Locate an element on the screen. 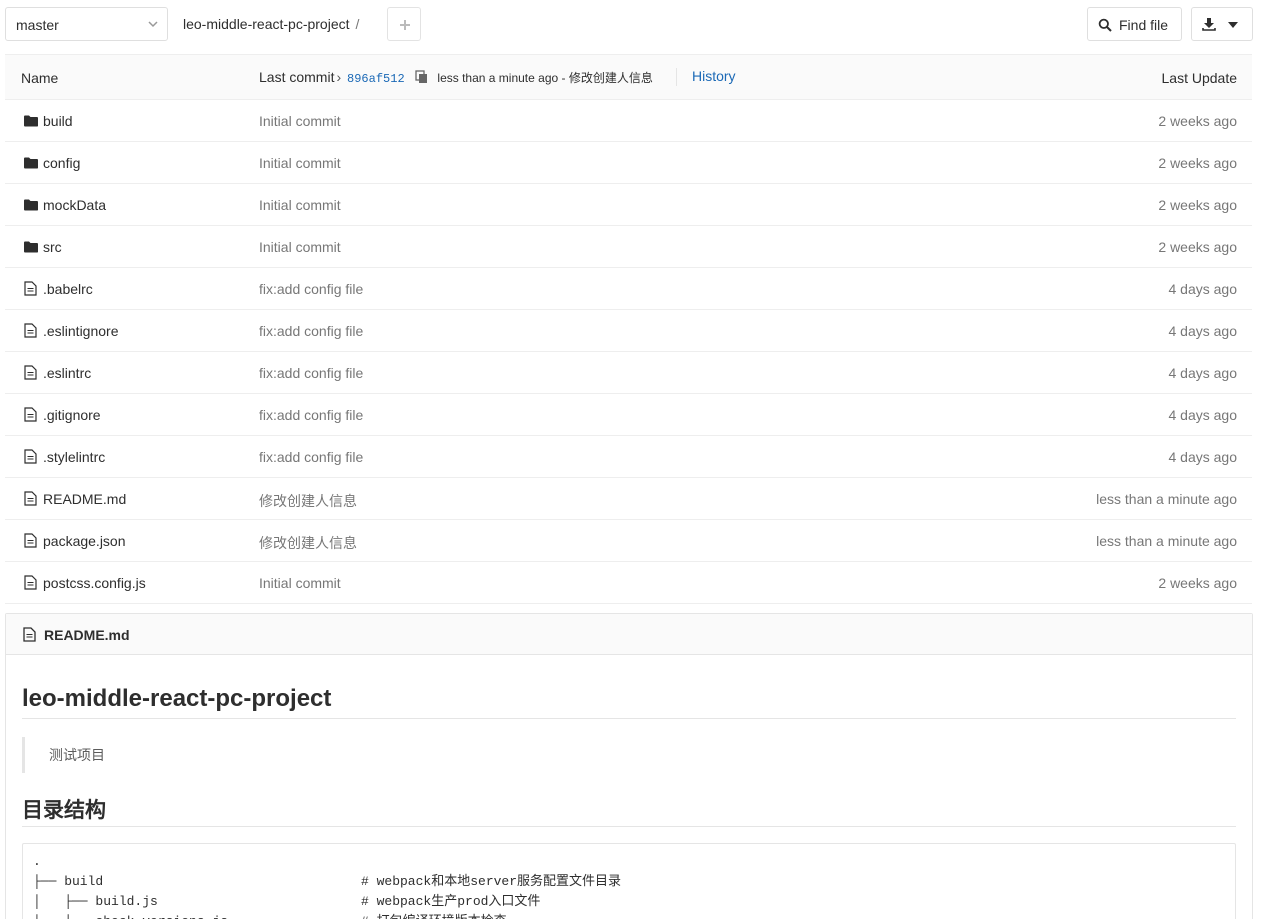  breadcrumb: leo-middle-react-pc-project / is located at coordinates (271, 24).